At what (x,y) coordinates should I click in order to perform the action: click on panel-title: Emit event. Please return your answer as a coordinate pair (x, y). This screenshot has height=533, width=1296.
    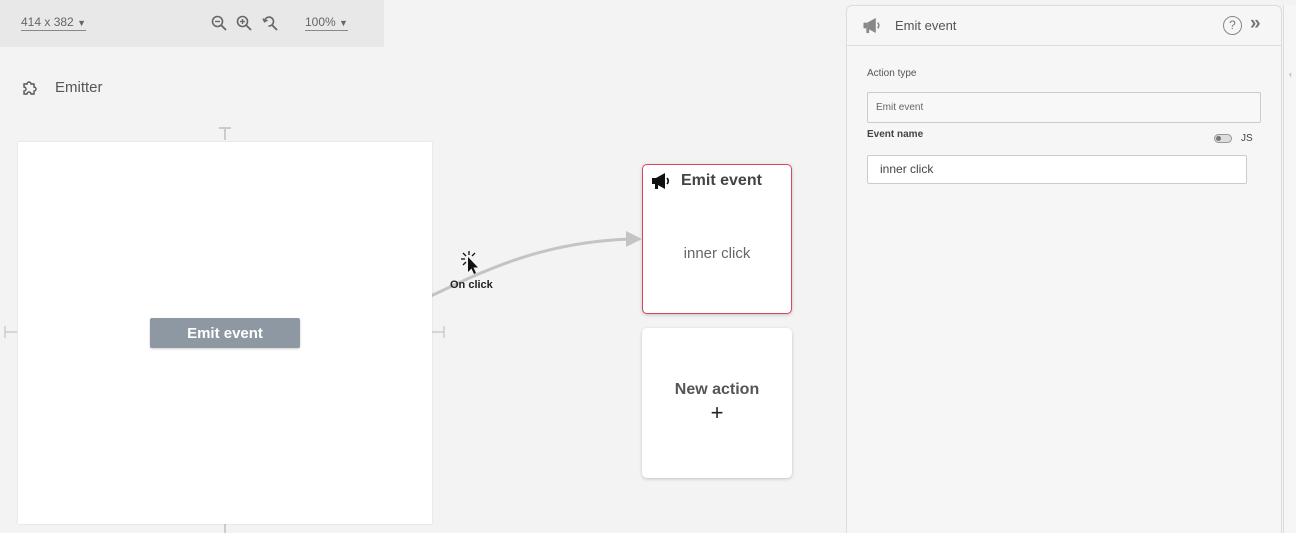
    Looking at the image, I should click on (926, 25).